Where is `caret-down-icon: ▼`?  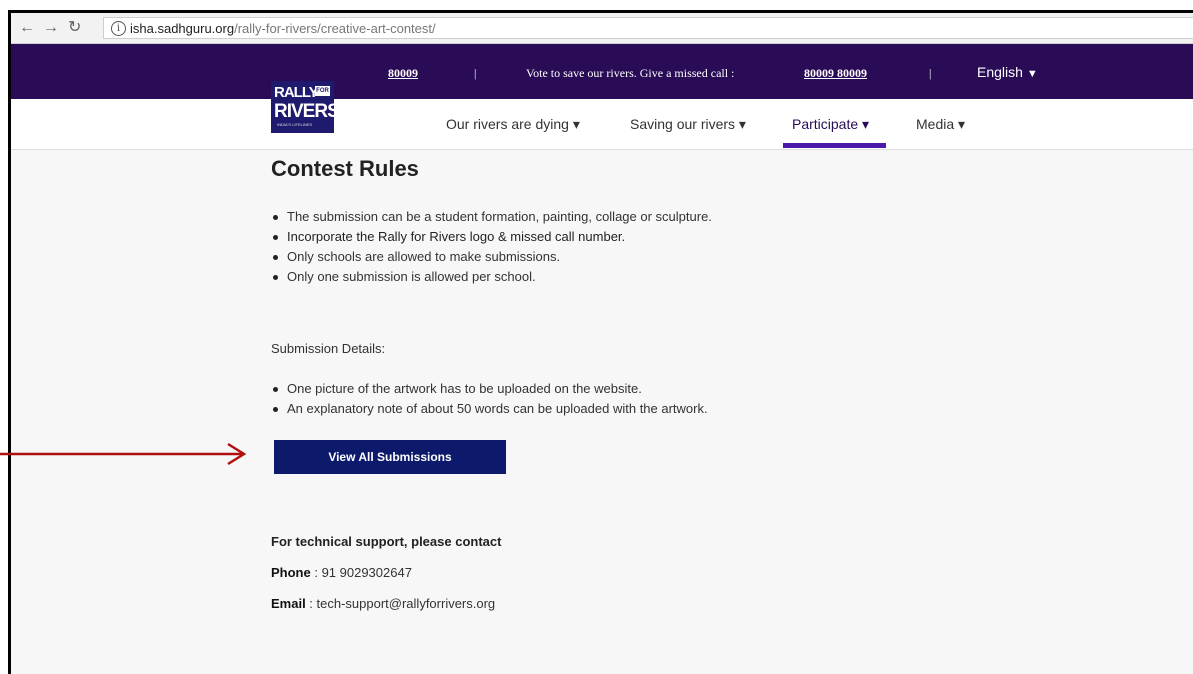
caret-down-icon: ▼ is located at coordinates (1032, 74).